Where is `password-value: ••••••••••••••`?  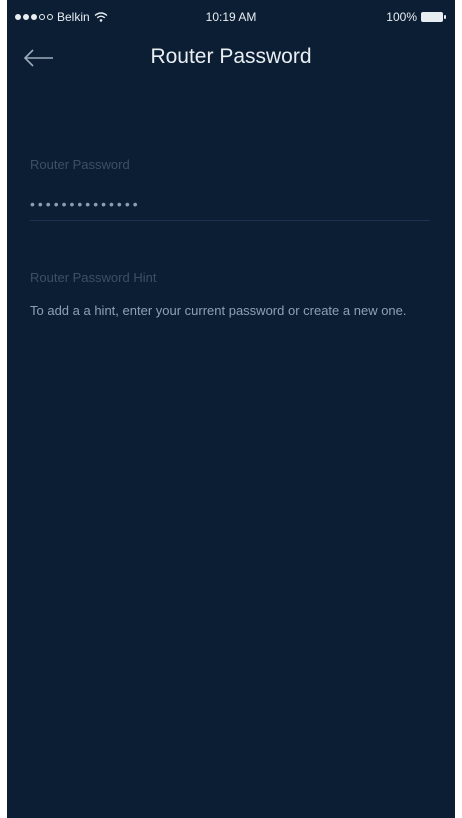 password-value: •••••••••••••• is located at coordinates (85, 204).